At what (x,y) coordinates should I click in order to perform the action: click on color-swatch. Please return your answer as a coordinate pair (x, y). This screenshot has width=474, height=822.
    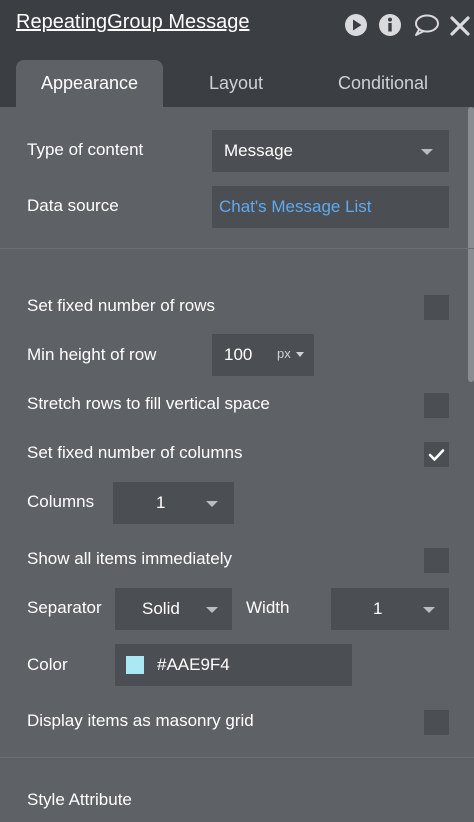
    Looking at the image, I should click on (135, 665).